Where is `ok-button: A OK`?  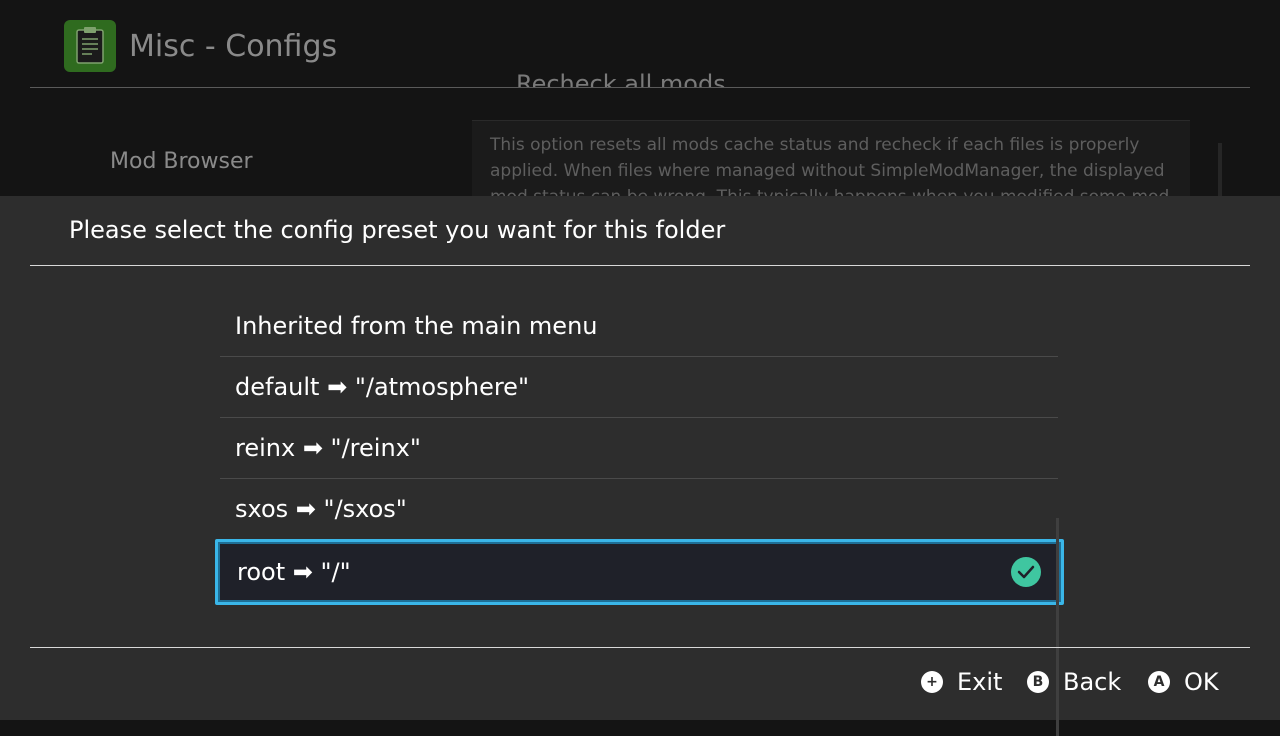 ok-button: A OK is located at coordinates (1183, 682).